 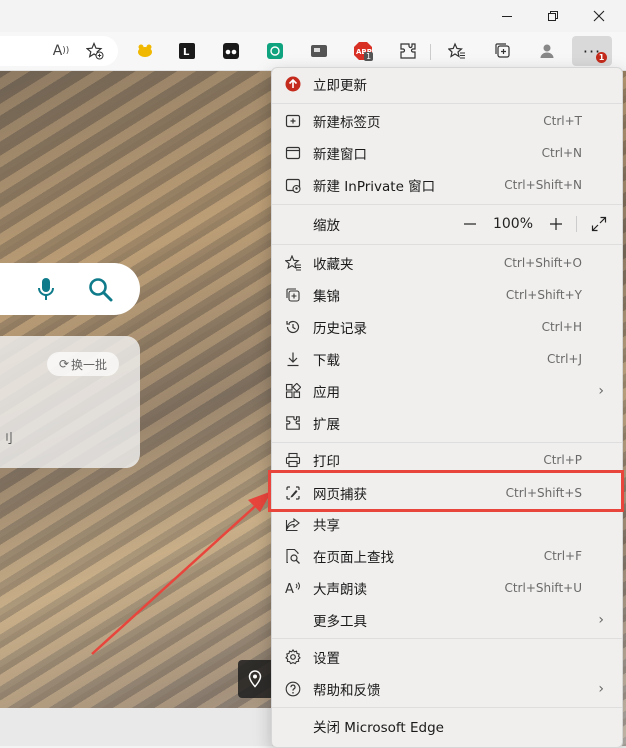 What do you see at coordinates (561, 327) in the screenshot?
I see `menu-shortcut: Ctrl+H` at bounding box center [561, 327].